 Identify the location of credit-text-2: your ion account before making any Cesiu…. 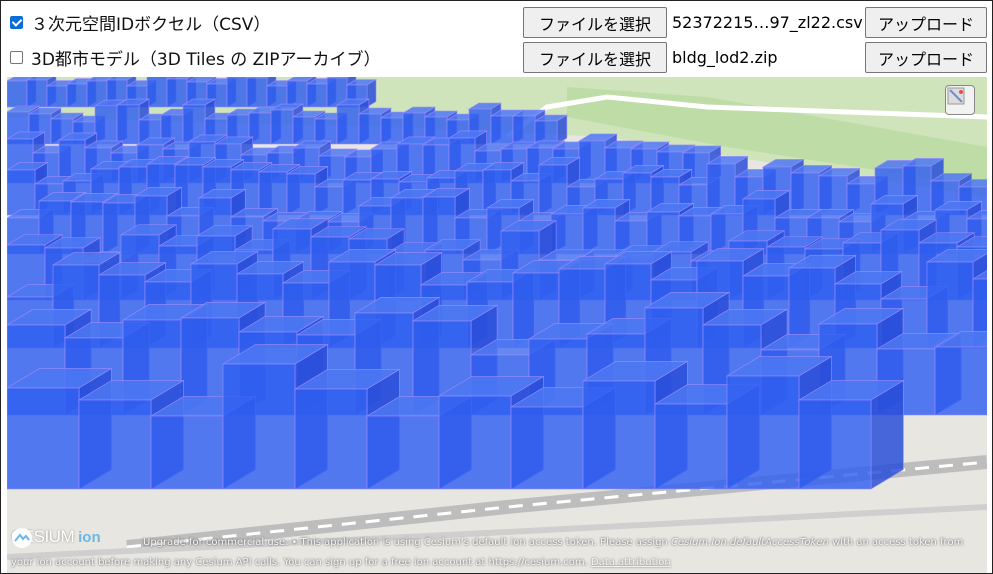
(299, 562).